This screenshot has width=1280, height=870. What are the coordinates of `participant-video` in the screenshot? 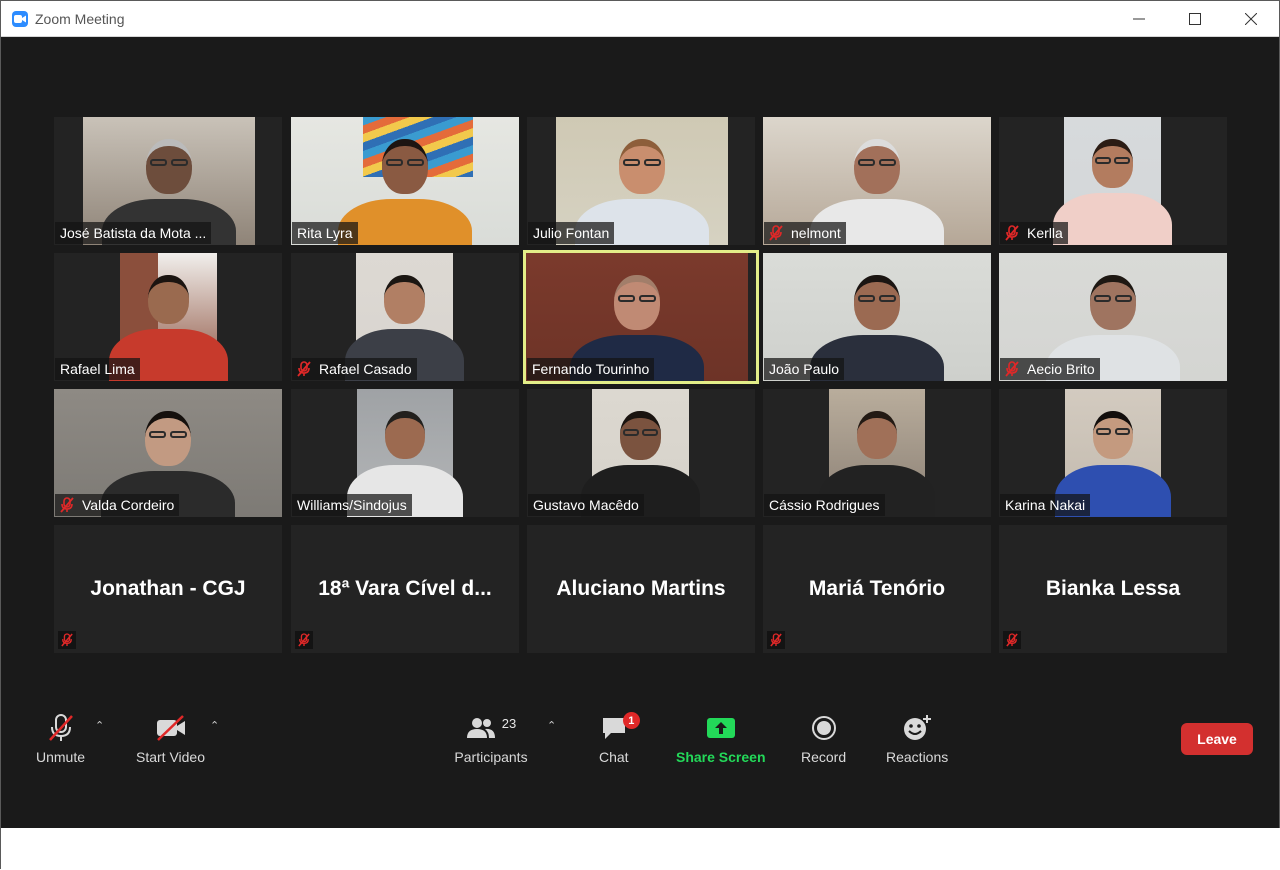 It's located at (1112, 181).